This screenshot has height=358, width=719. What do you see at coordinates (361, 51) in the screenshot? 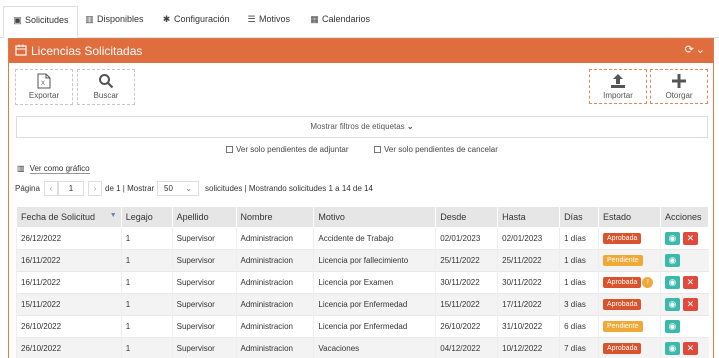
I see `panel-header: Licencias Solicitadas ⟳⌄` at bounding box center [361, 51].